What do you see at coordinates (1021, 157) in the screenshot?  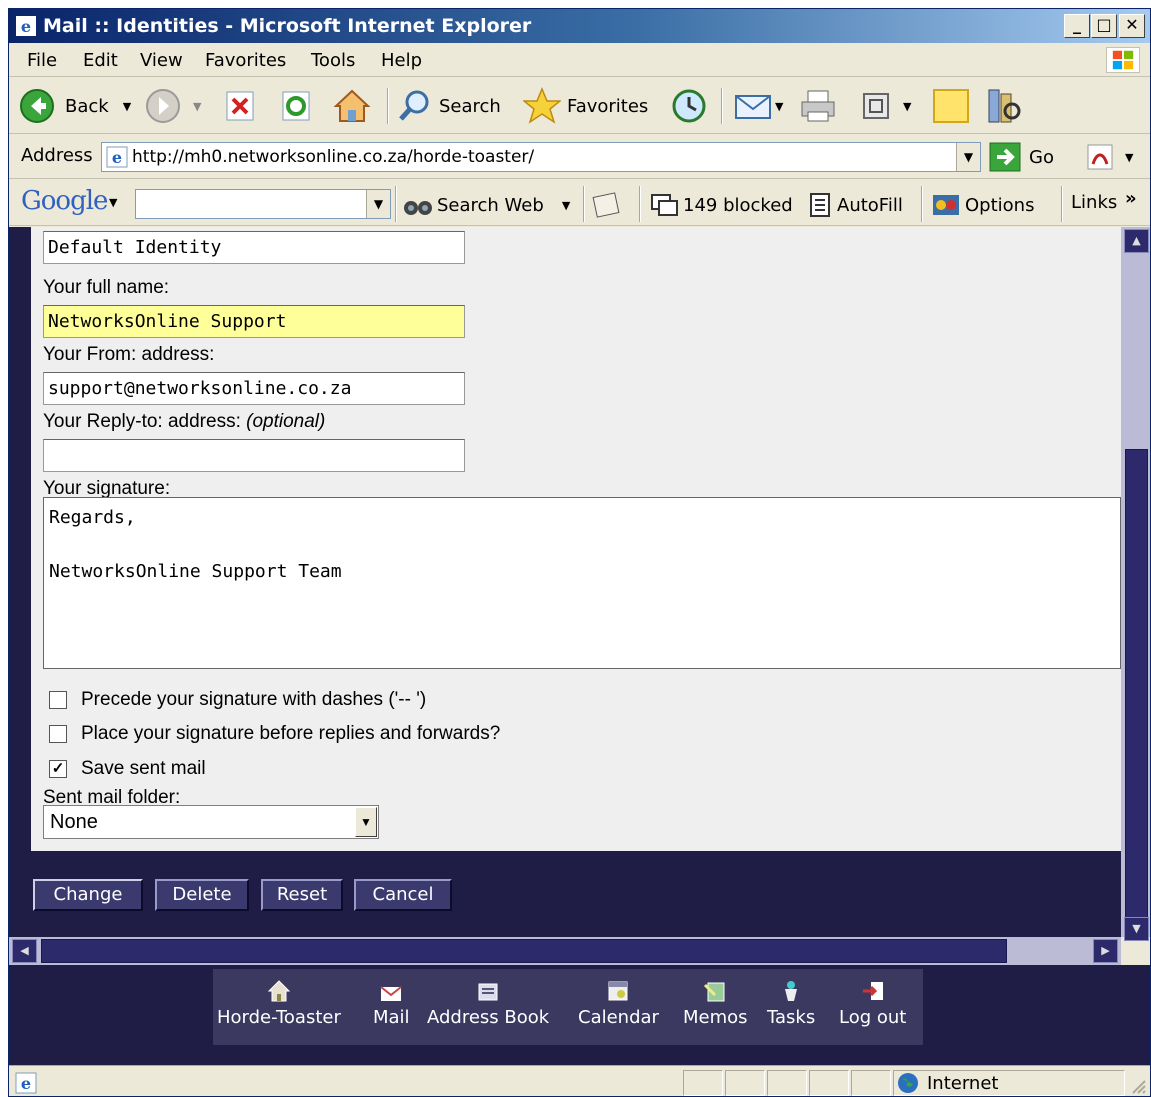 I see `go-button: Go` at bounding box center [1021, 157].